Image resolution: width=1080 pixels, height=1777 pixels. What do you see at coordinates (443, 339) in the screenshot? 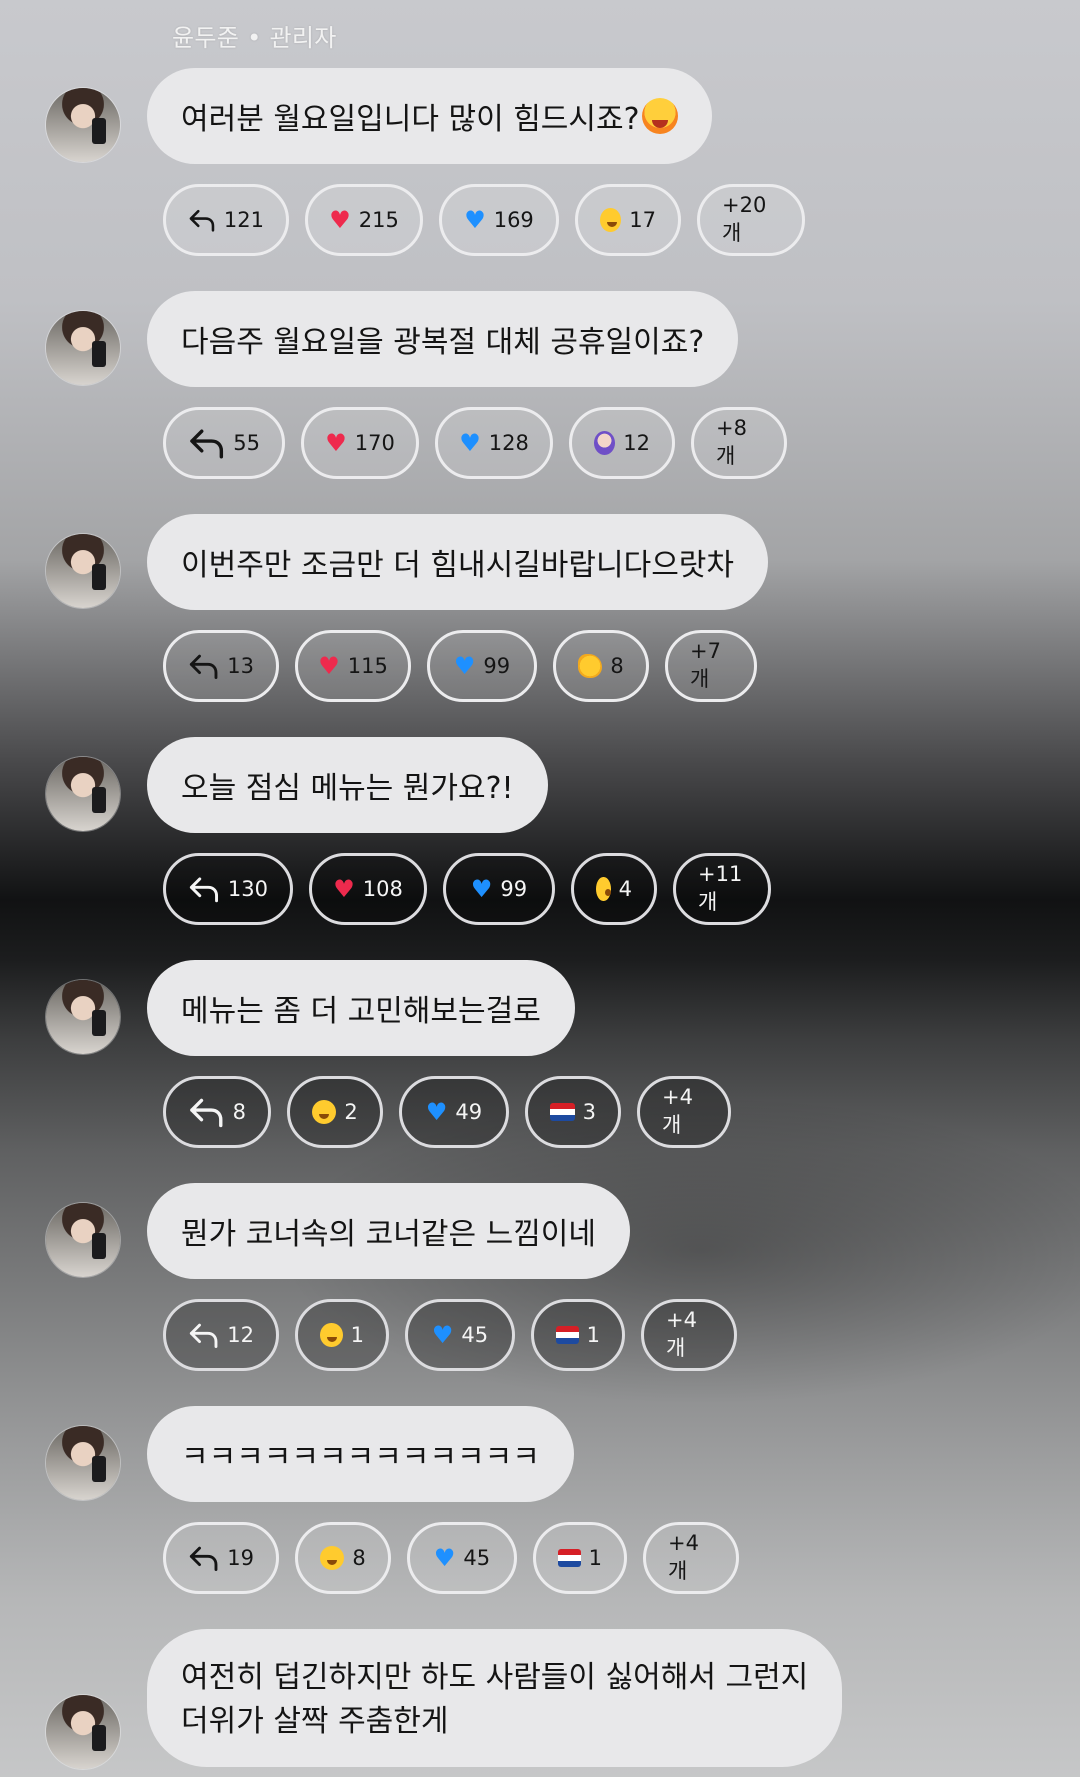
I see `message-bubble: 다음주 월요일을 광복절 대체 공휴일이죠?` at bounding box center [443, 339].